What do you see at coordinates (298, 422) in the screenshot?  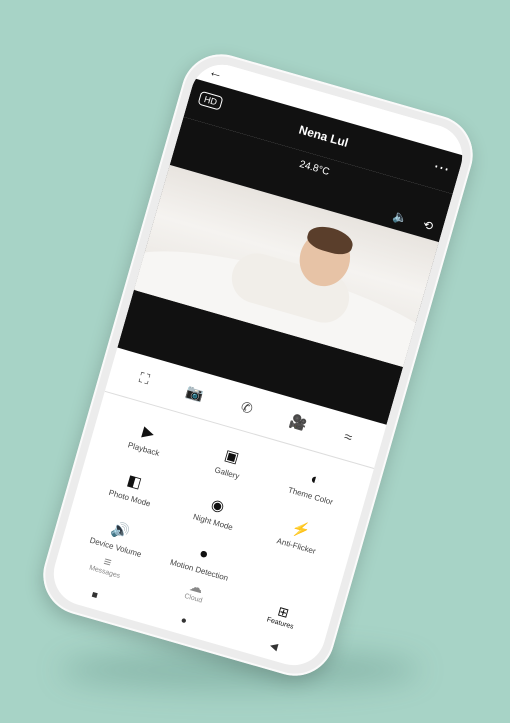 I see `video-icon: 🎥` at bounding box center [298, 422].